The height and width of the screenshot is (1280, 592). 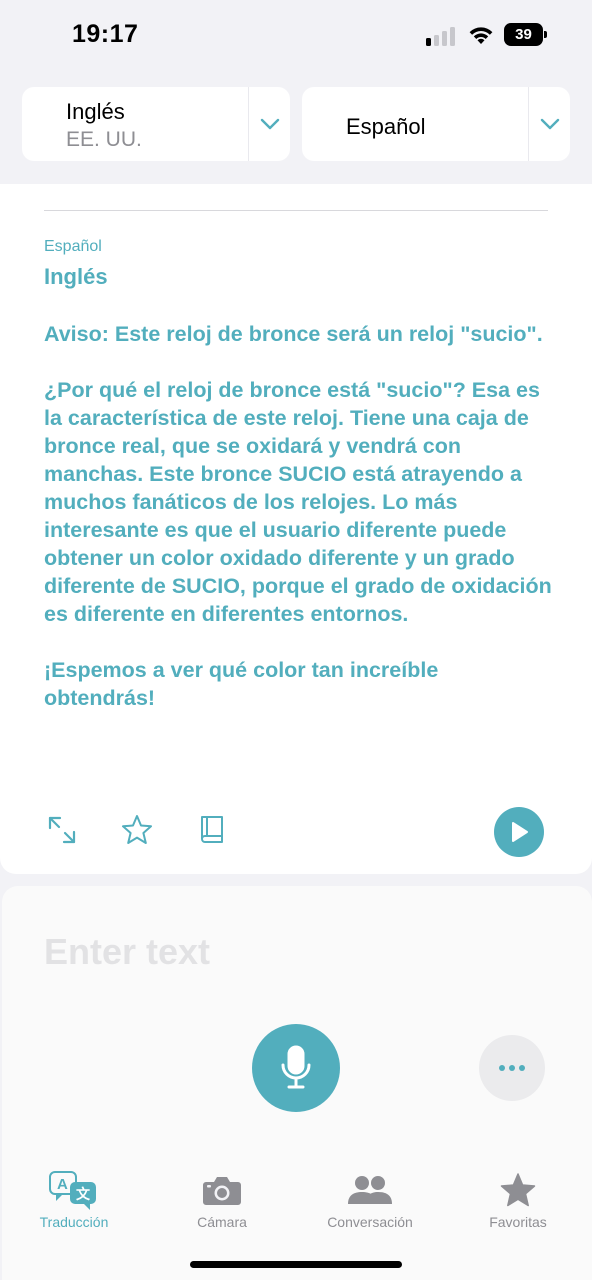 I want to click on status-bar: 19:17 39, so click(x=296, y=35).